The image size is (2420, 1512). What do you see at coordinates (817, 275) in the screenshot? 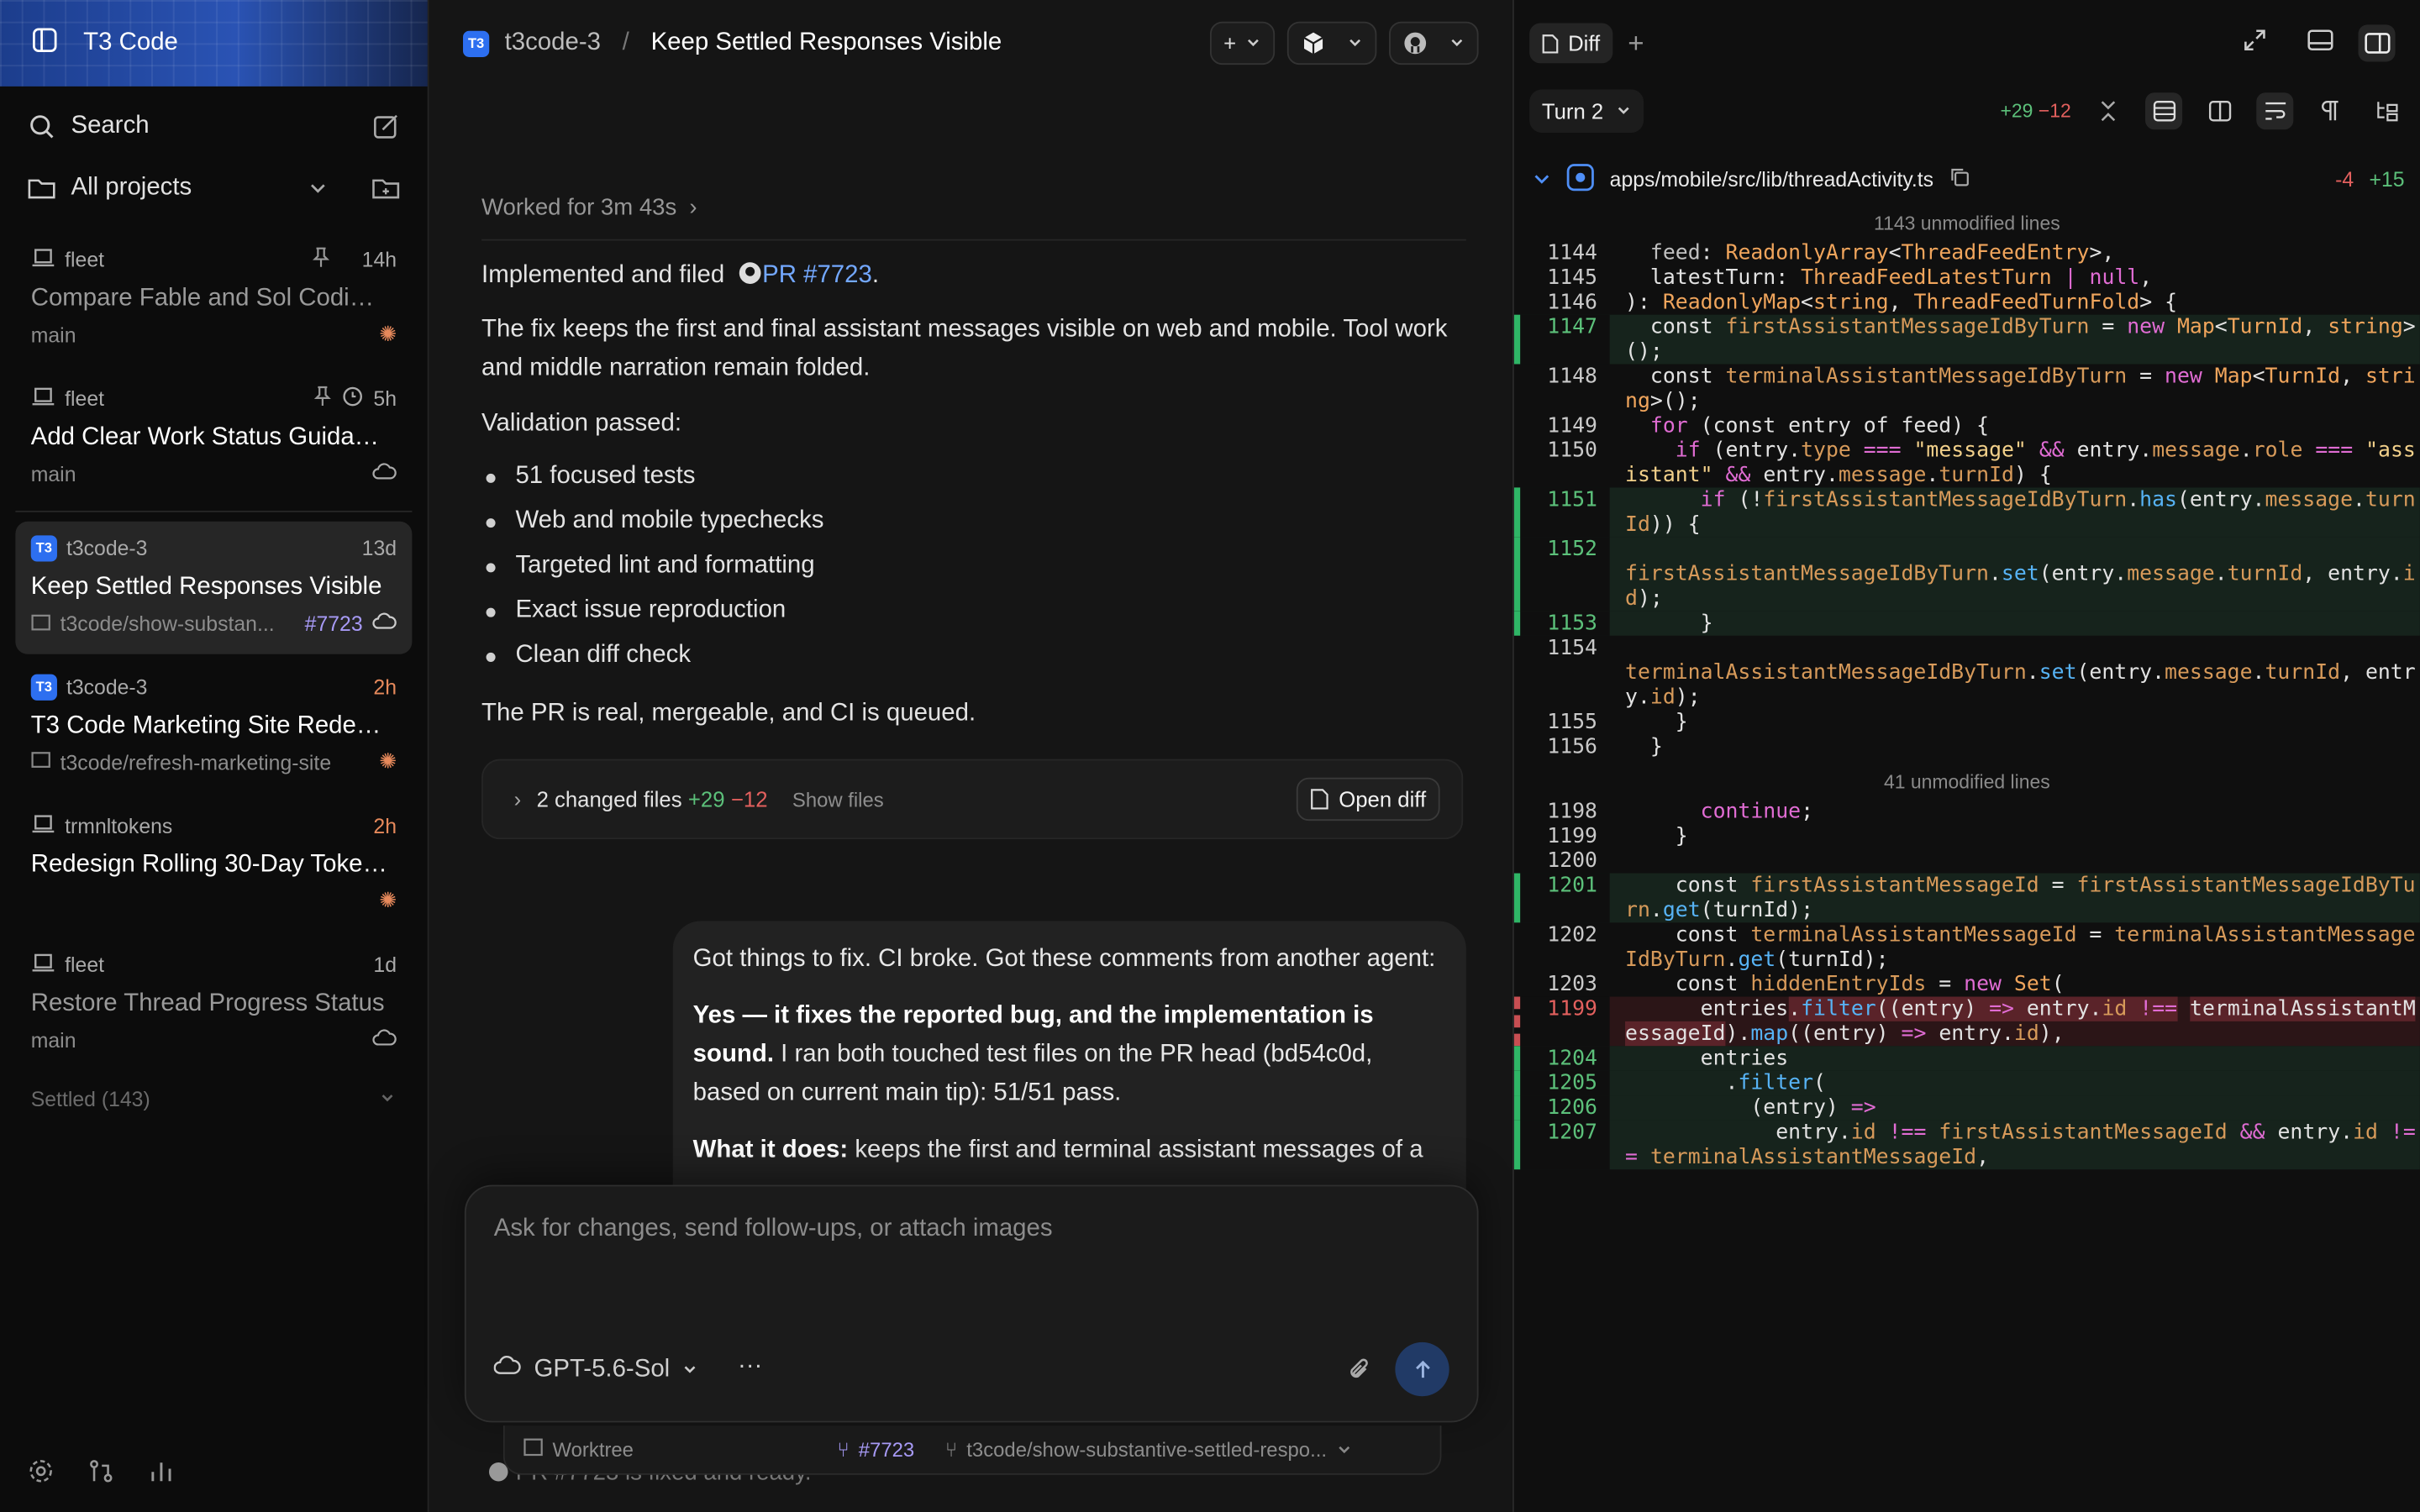
I see `pr-link: PR #7723` at bounding box center [817, 275].